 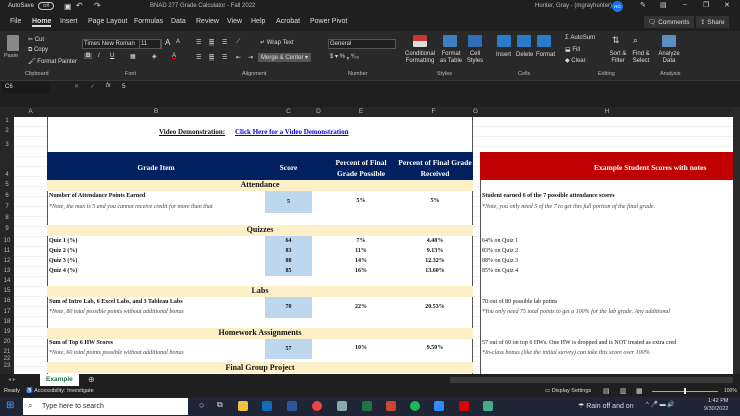 I want to click on row-header: 4, so click(x=7, y=175).